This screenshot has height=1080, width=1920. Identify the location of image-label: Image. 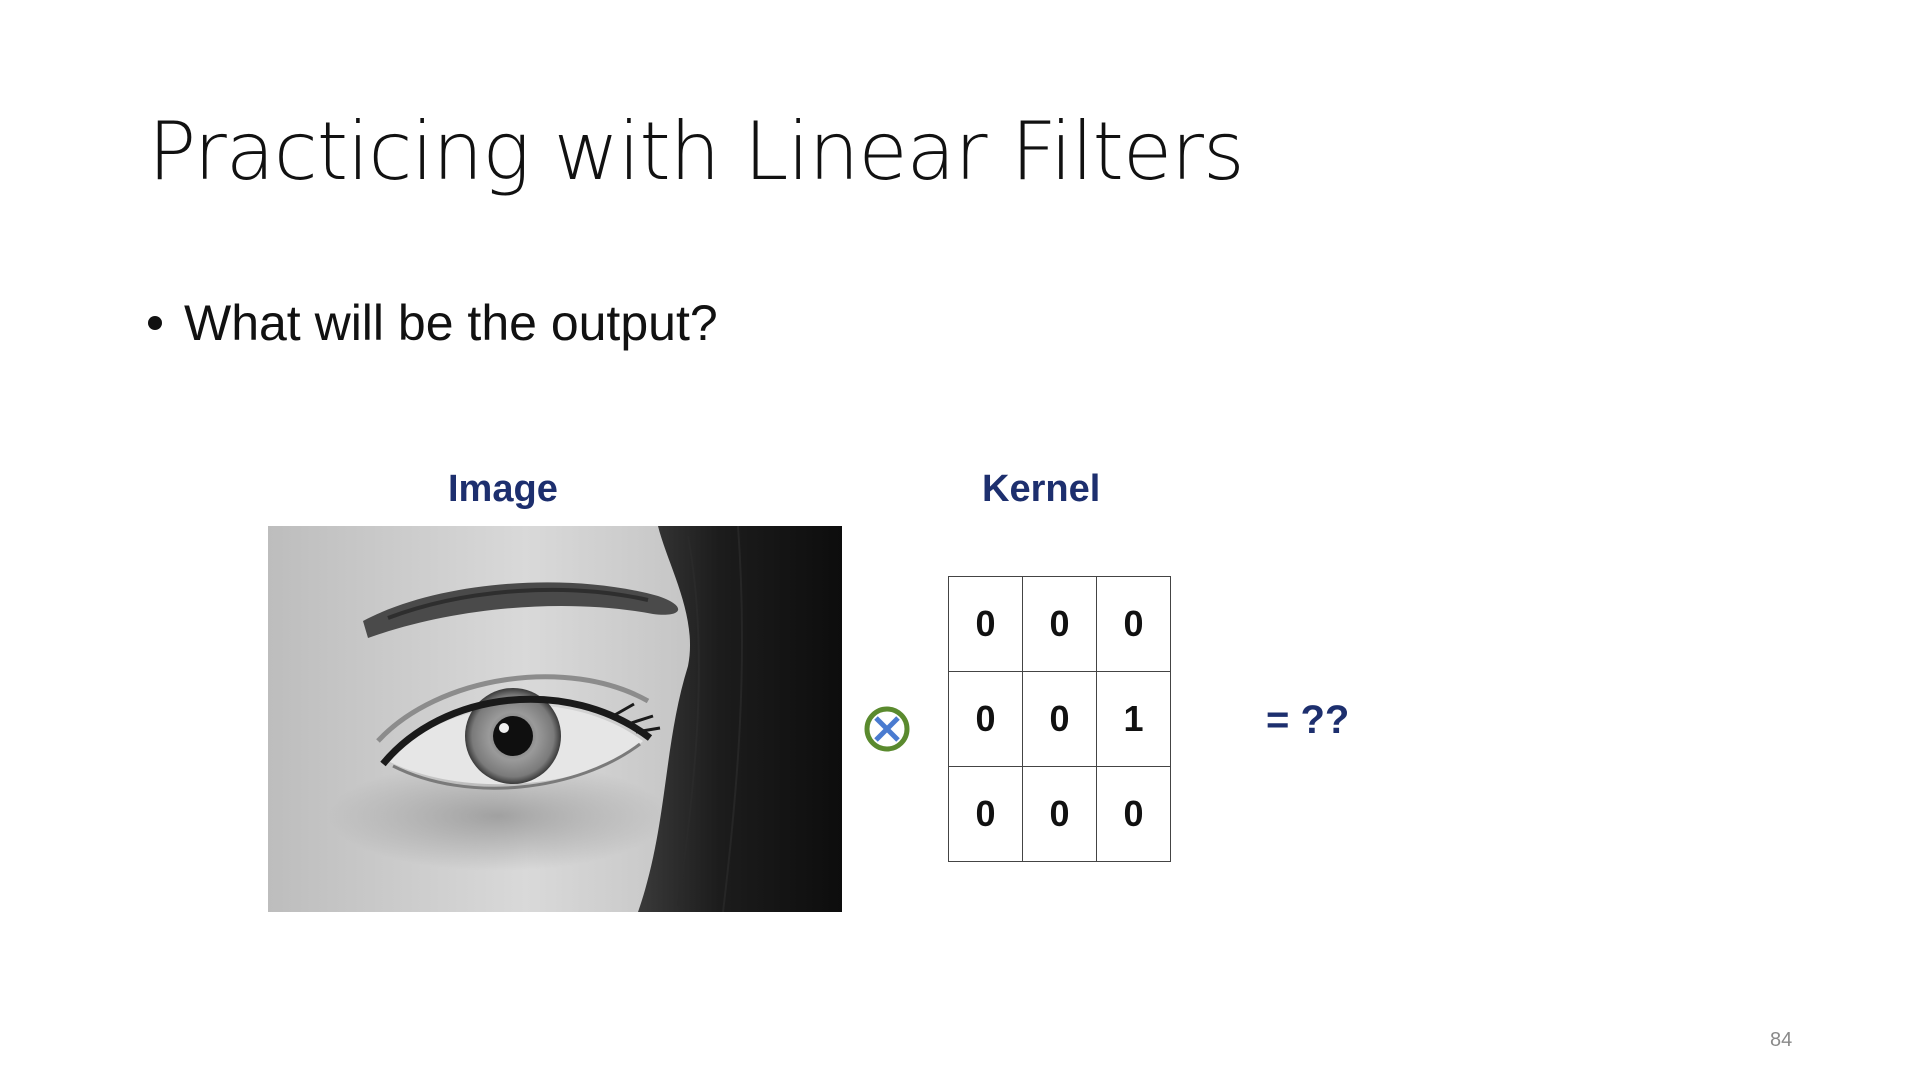
(503, 489).